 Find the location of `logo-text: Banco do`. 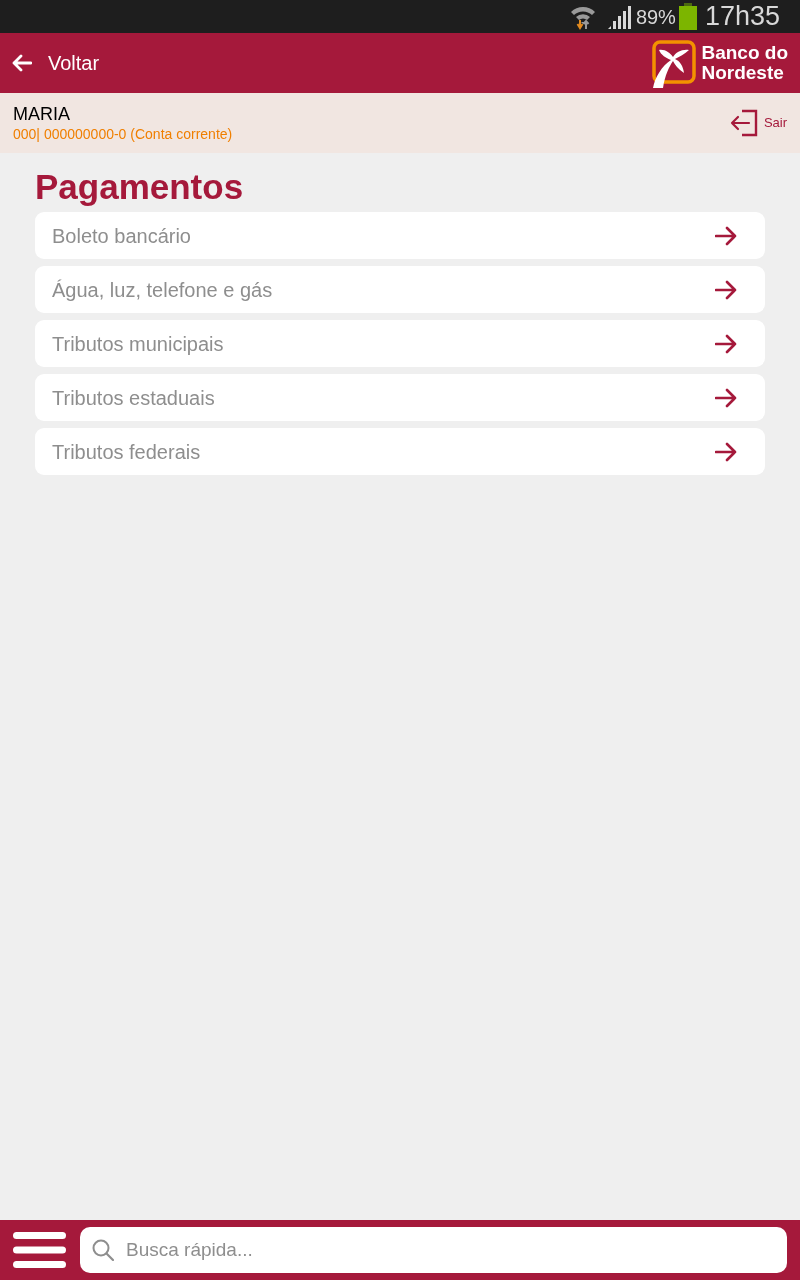

logo-text: Banco do is located at coordinates (744, 53).